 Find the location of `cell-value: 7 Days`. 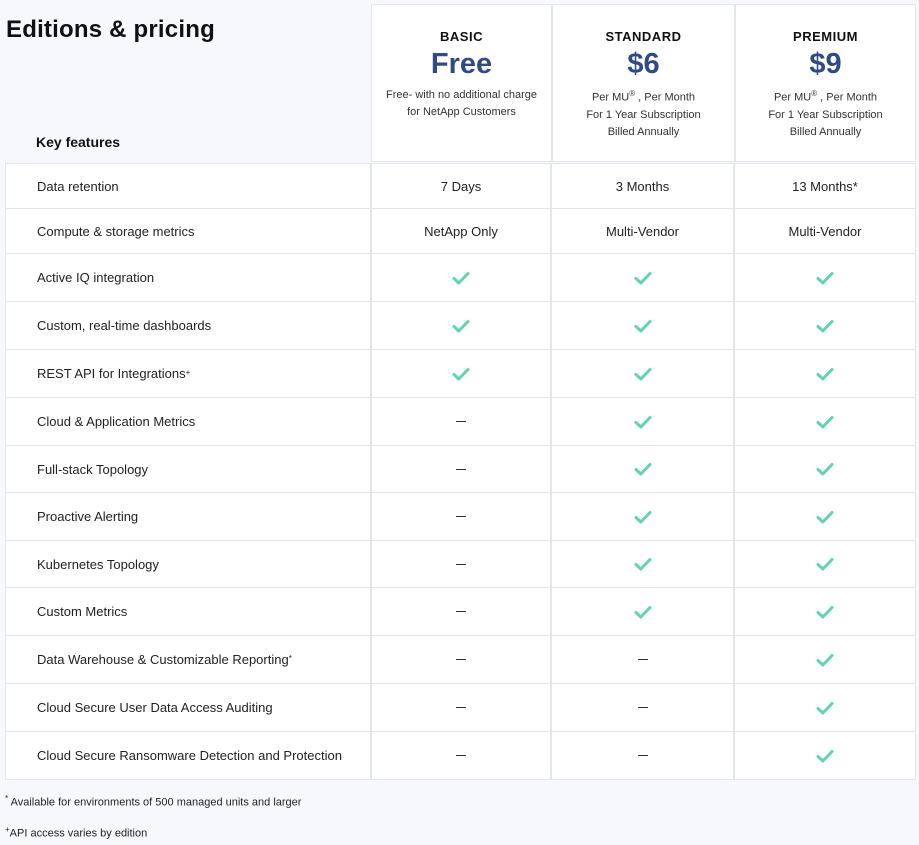

cell-value: 7 Days is located at coordinates (461, 186).